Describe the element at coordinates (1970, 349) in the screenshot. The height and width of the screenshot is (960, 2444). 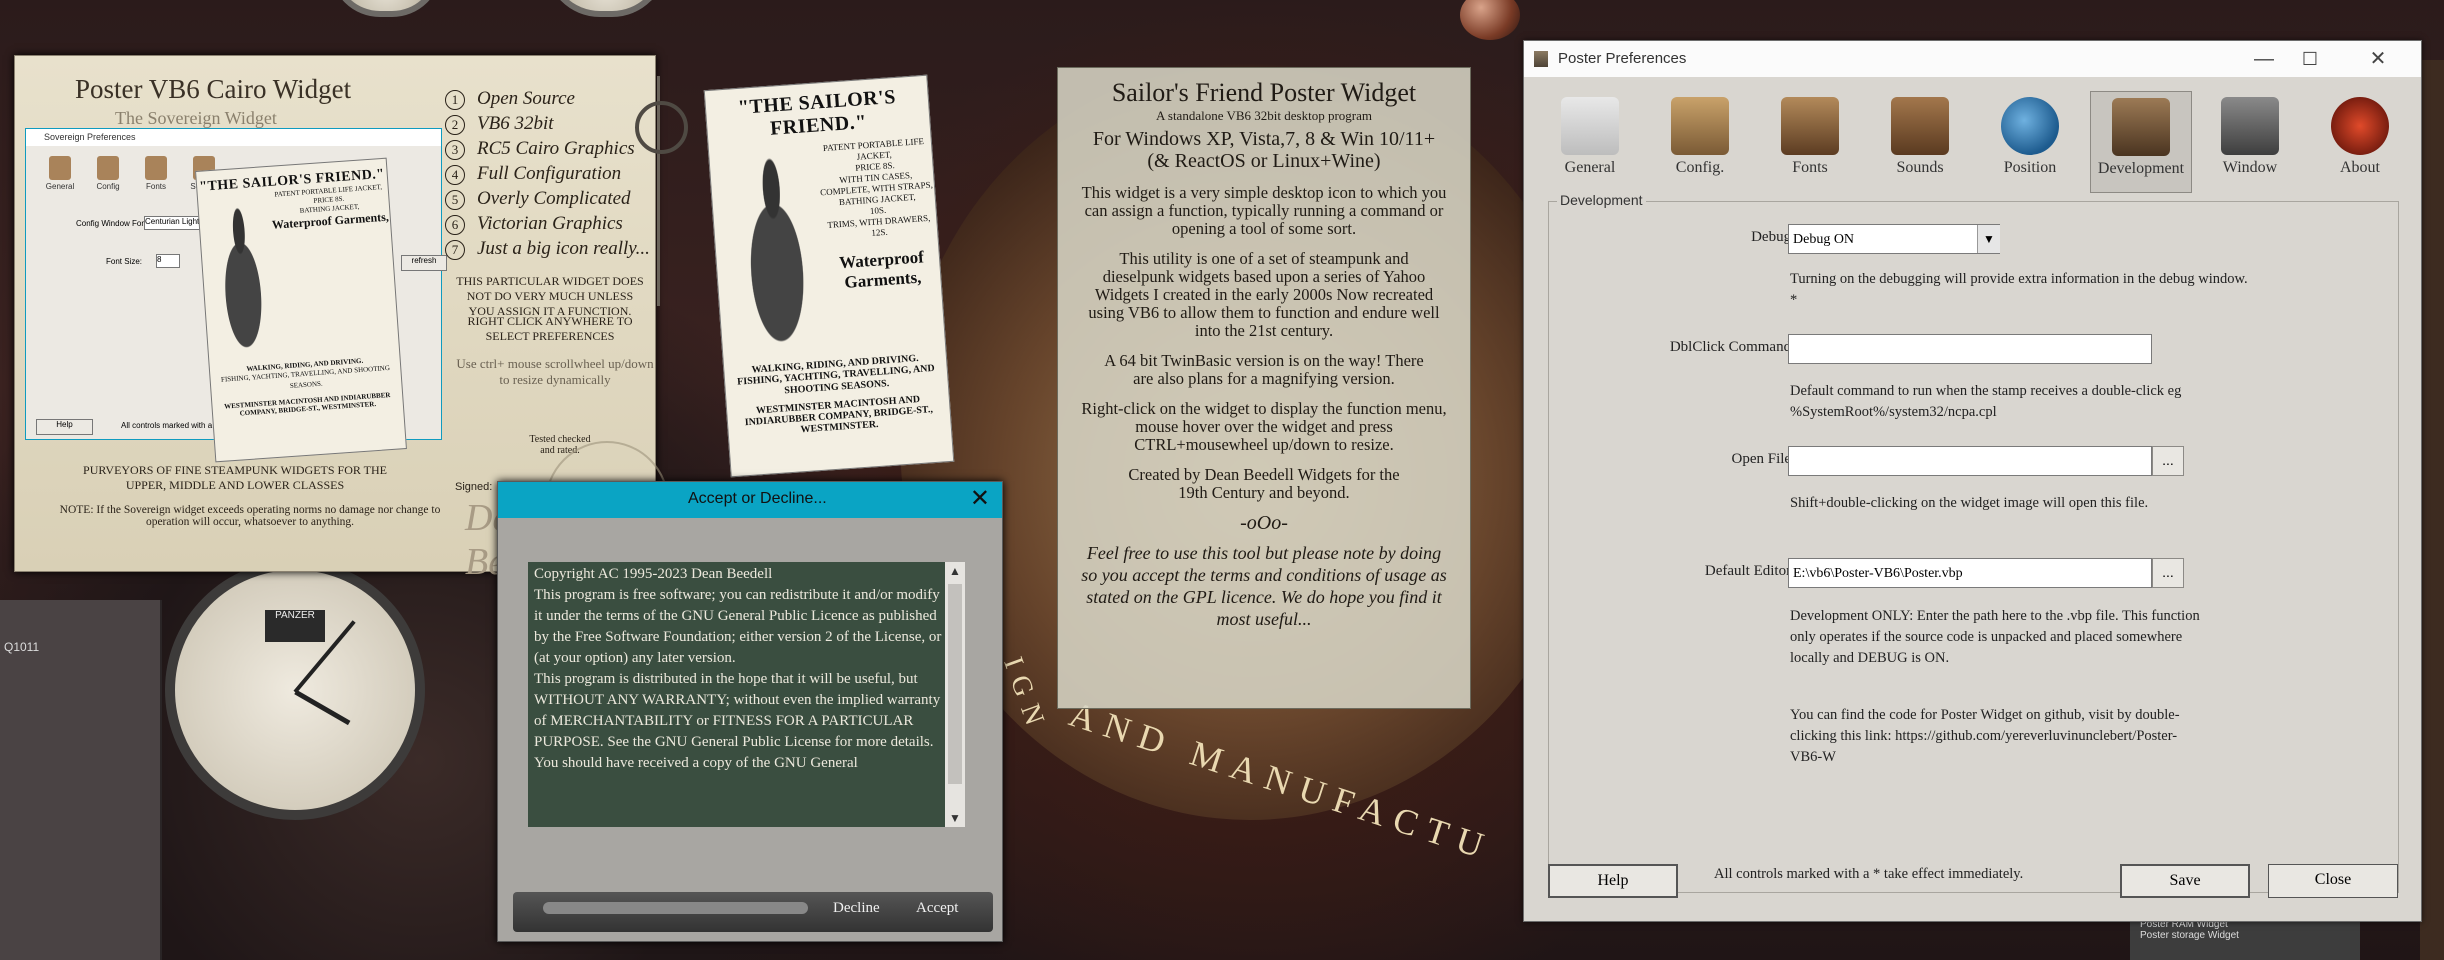
I see `dblclick-command-field` at that location.